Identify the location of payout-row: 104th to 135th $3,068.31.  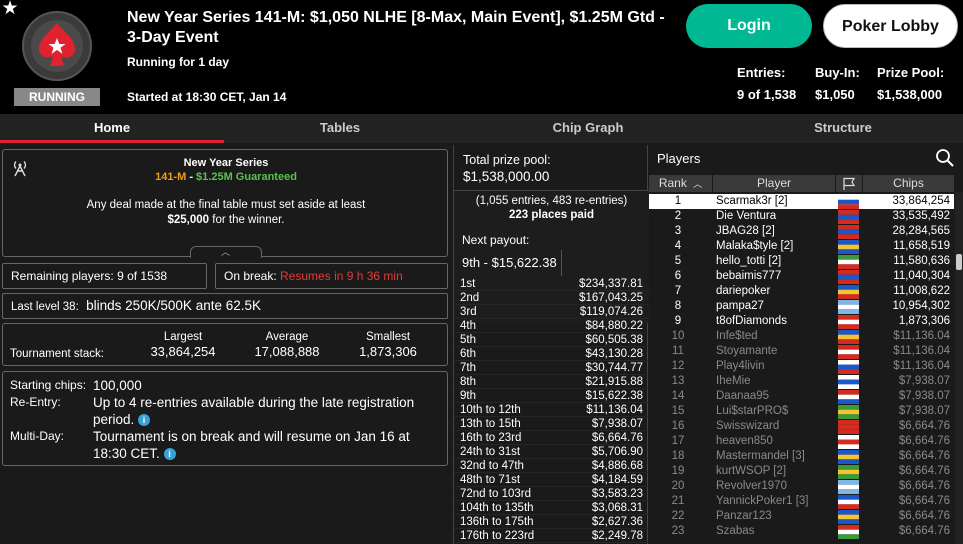
(551, 508).